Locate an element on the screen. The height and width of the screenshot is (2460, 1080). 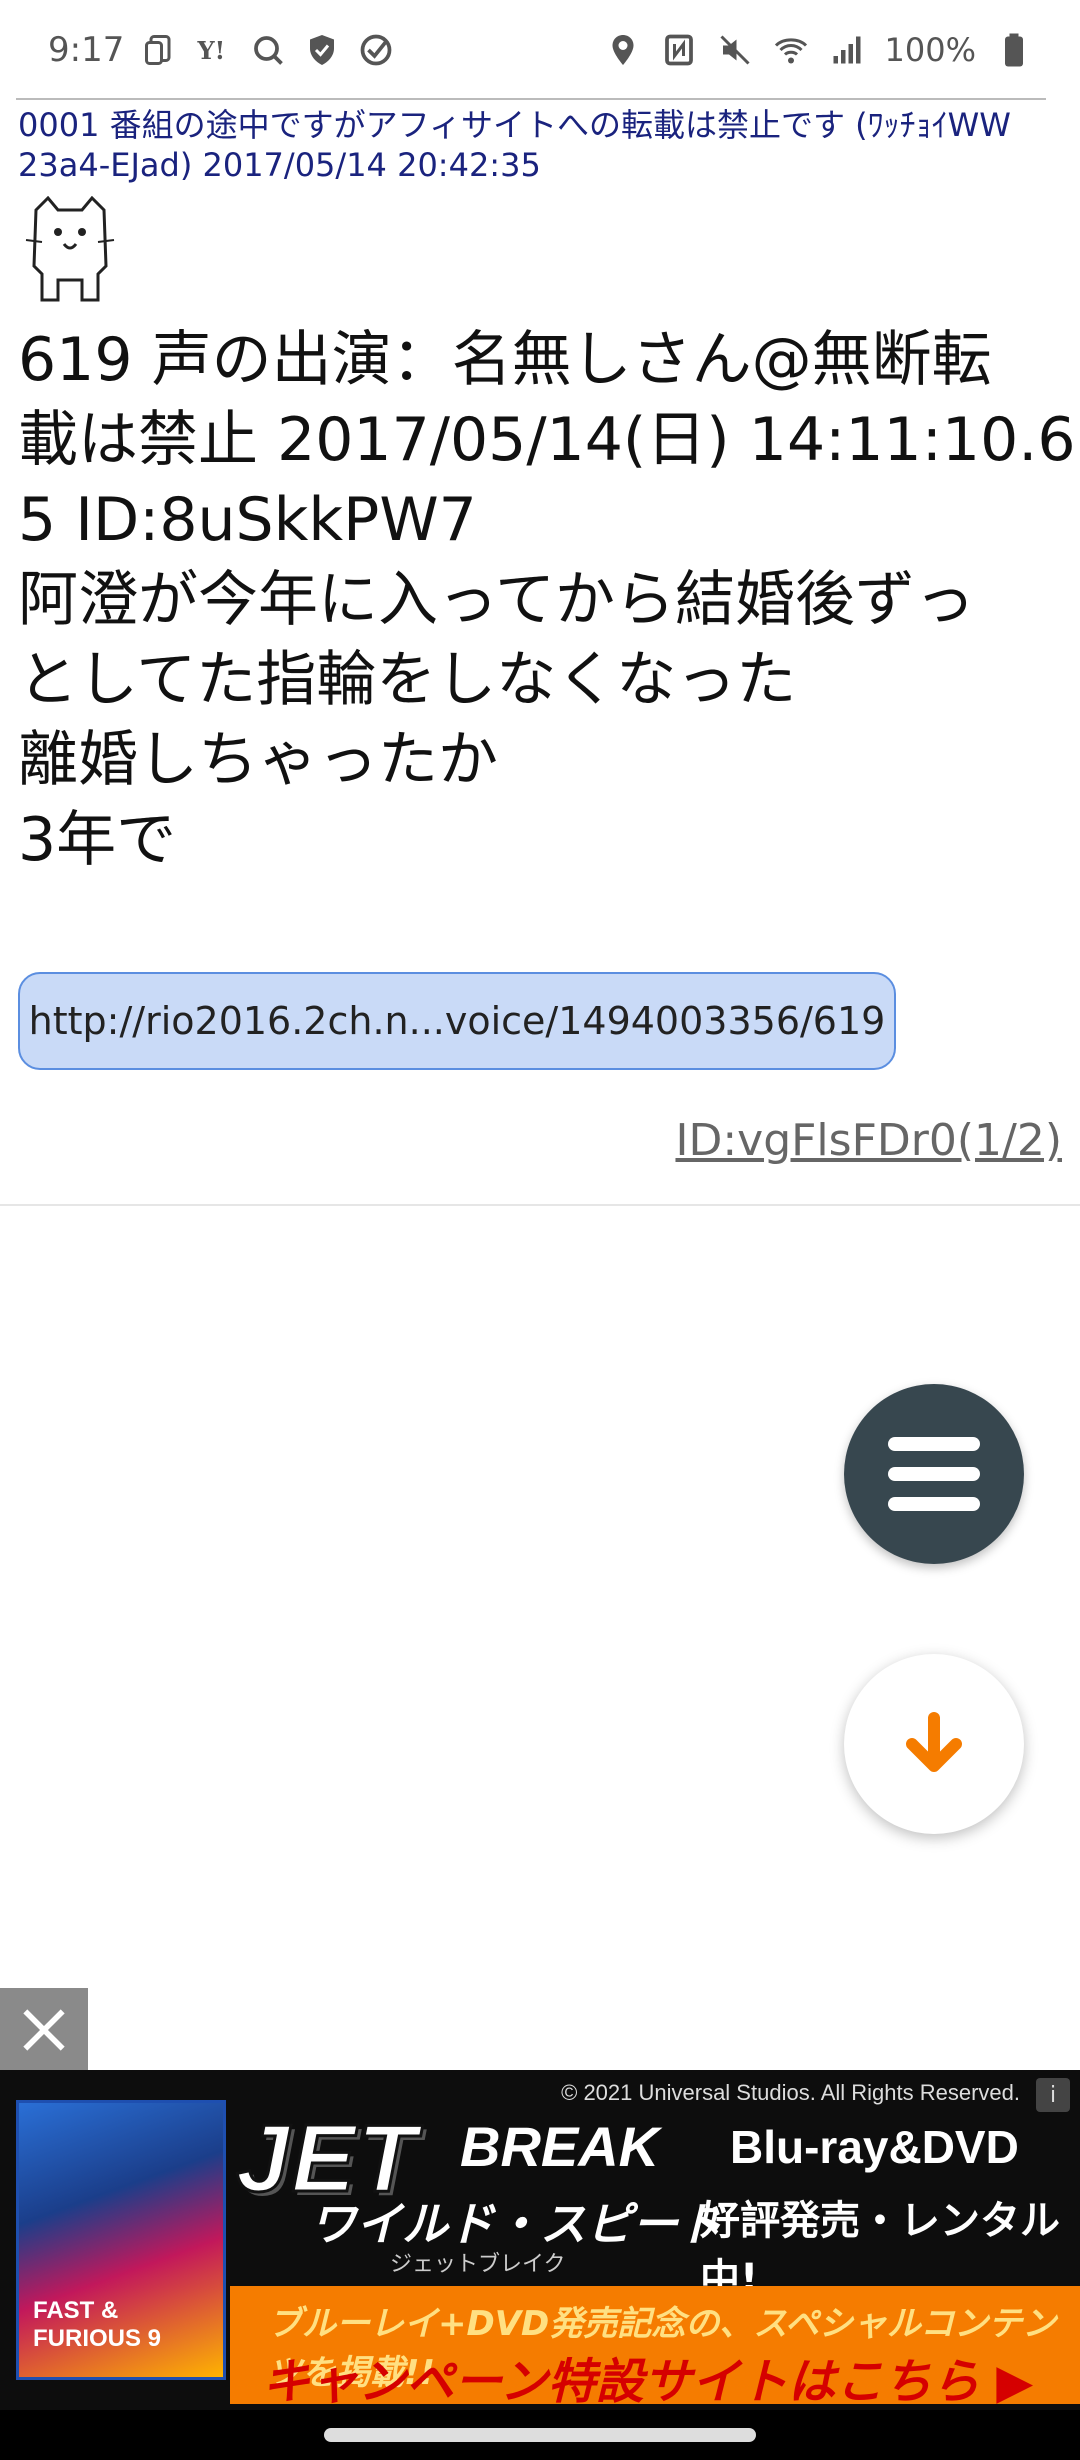
body-line: 5 ID:8uSkkPW7 is located at coordinates (247, 520).